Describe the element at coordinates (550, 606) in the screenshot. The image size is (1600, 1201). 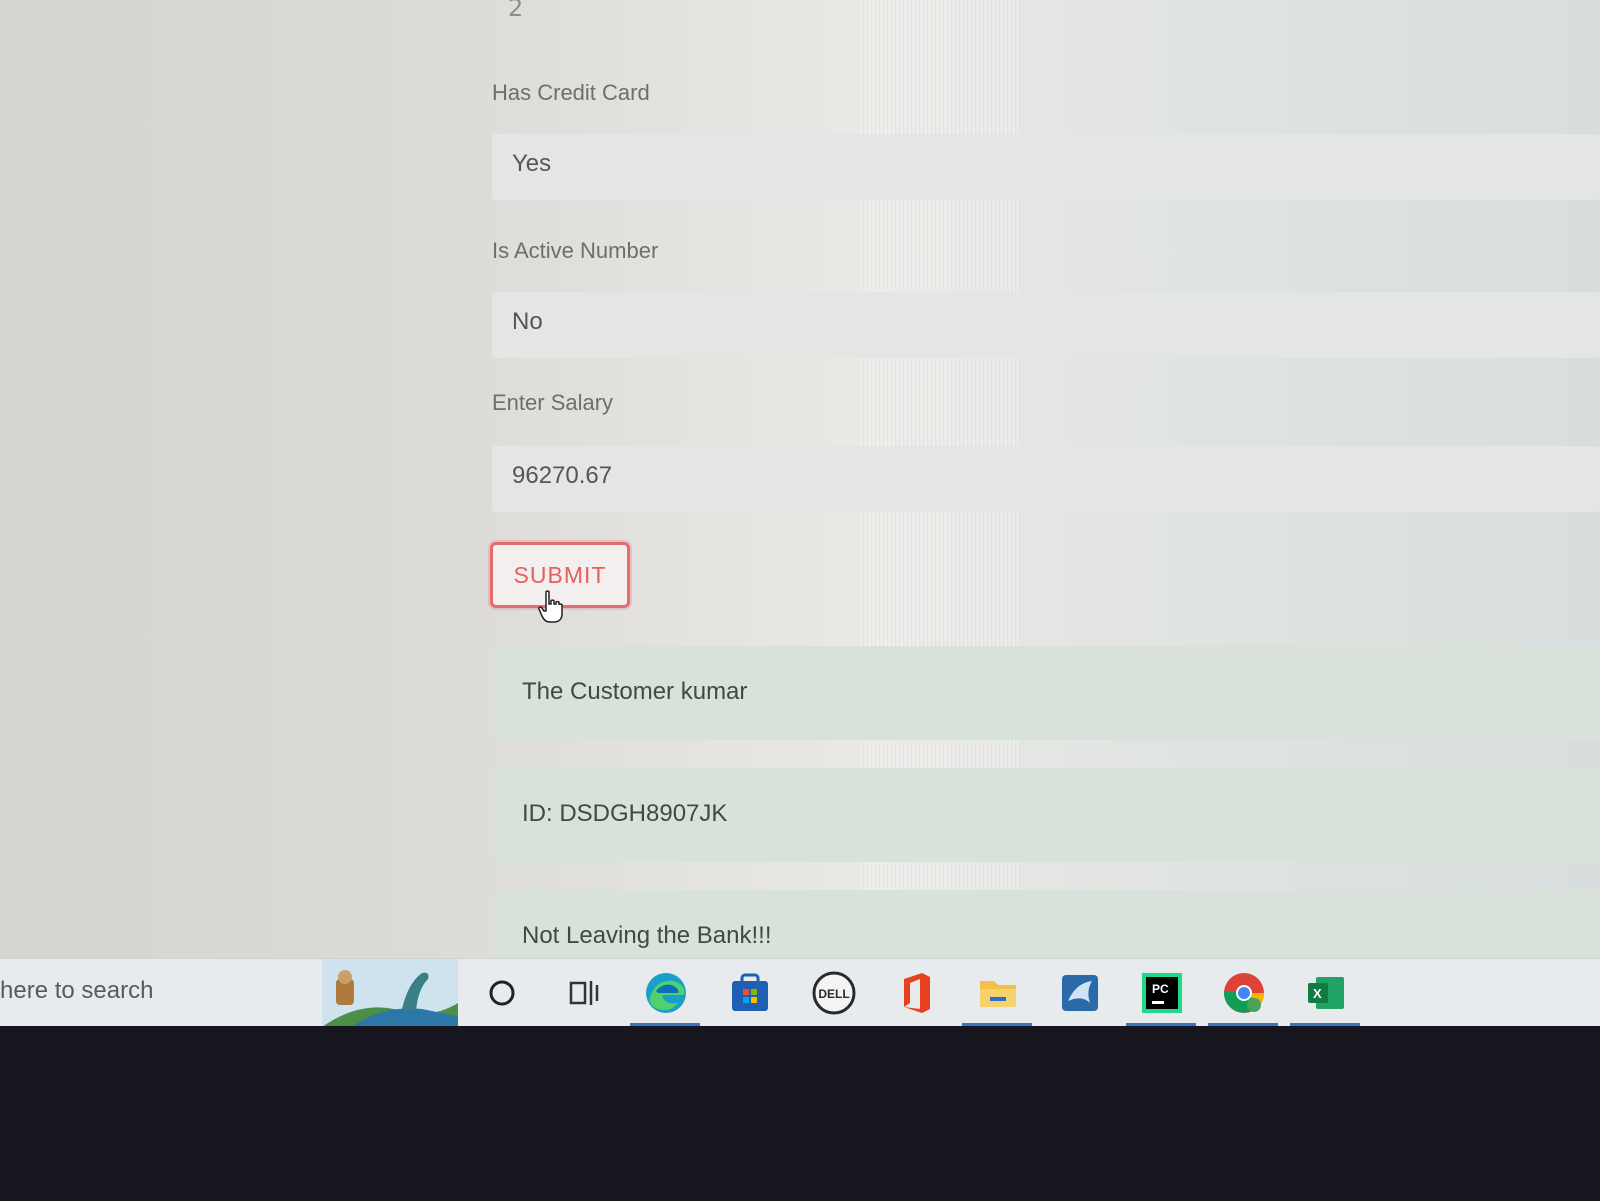
I see `hand-cursor-icon` at that location.